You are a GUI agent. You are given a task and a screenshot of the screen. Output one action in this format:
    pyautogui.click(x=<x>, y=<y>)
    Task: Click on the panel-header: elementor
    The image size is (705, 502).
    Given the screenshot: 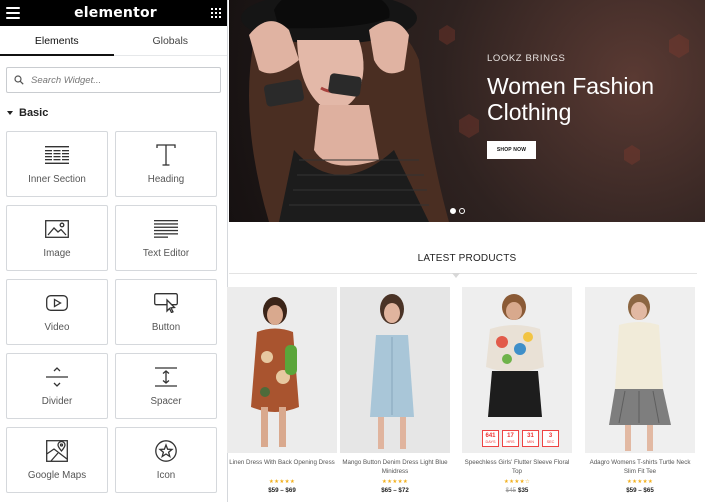 What is the action you would take?
    pyautogui.click(x=113, y=13)
    